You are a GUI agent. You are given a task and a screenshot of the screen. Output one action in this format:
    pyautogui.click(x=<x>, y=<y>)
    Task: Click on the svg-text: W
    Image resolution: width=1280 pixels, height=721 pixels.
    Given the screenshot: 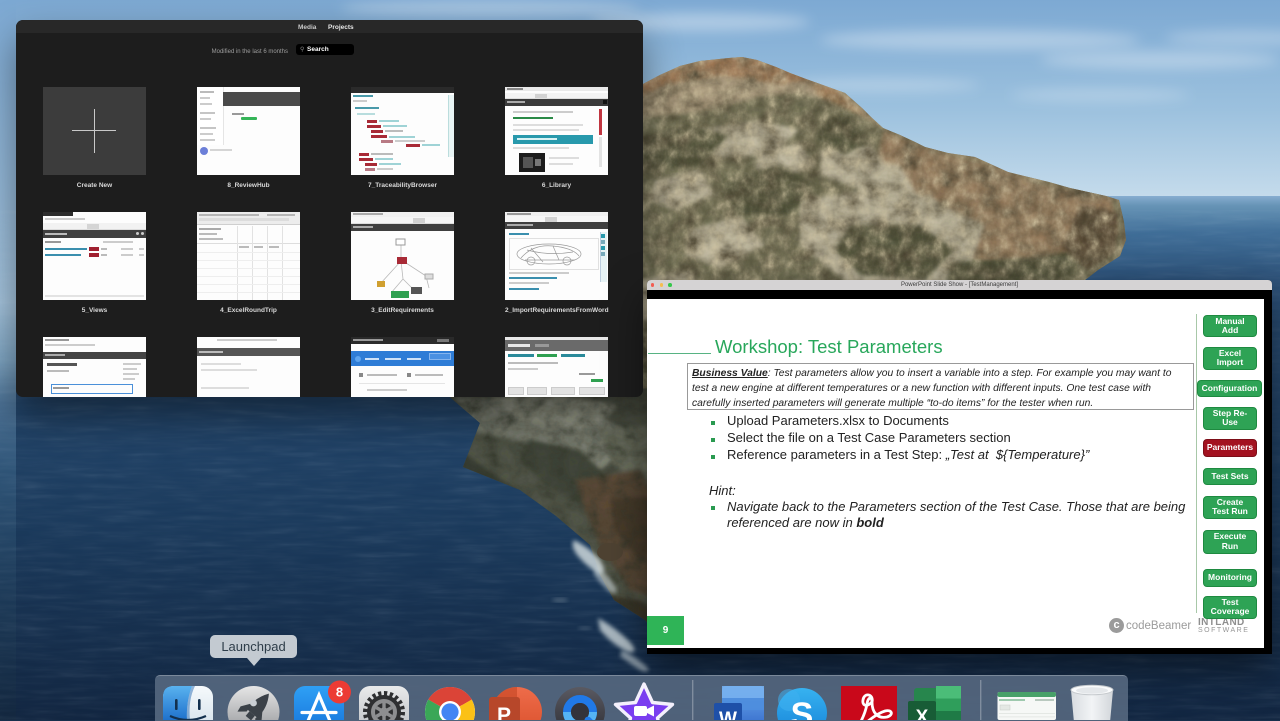 What is the action you would take?
    pyautogui.click(x=728, y=714)
    